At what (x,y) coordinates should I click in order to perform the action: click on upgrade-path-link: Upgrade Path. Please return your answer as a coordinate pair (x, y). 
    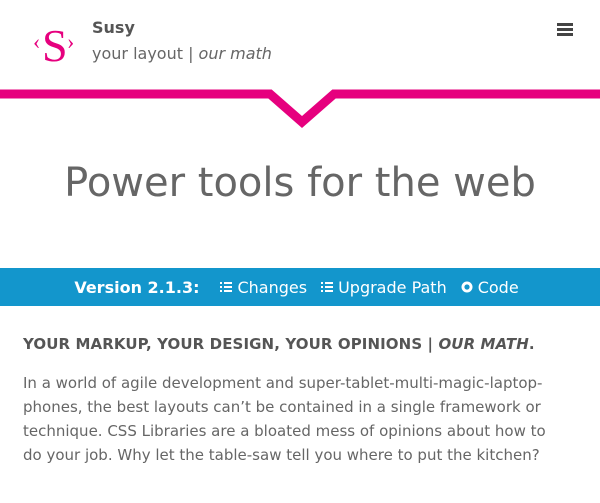
    Looking at the image, I should click on (384, 287).